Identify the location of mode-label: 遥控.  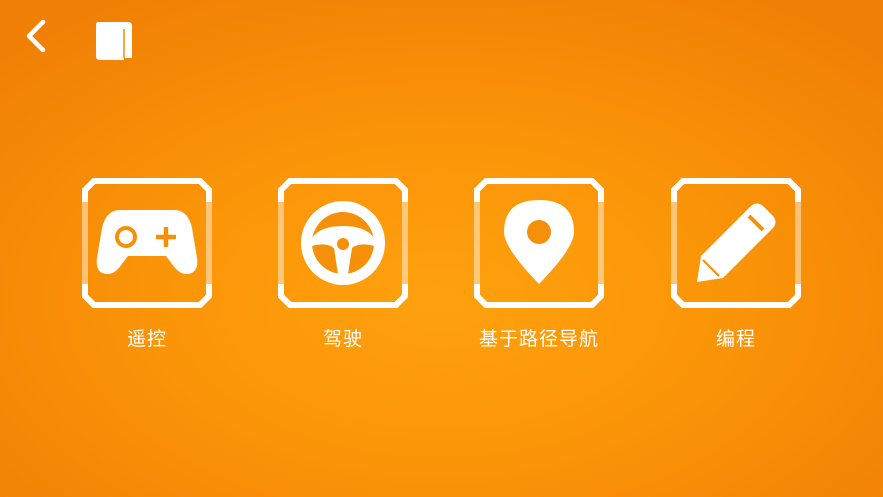
(146, 339).